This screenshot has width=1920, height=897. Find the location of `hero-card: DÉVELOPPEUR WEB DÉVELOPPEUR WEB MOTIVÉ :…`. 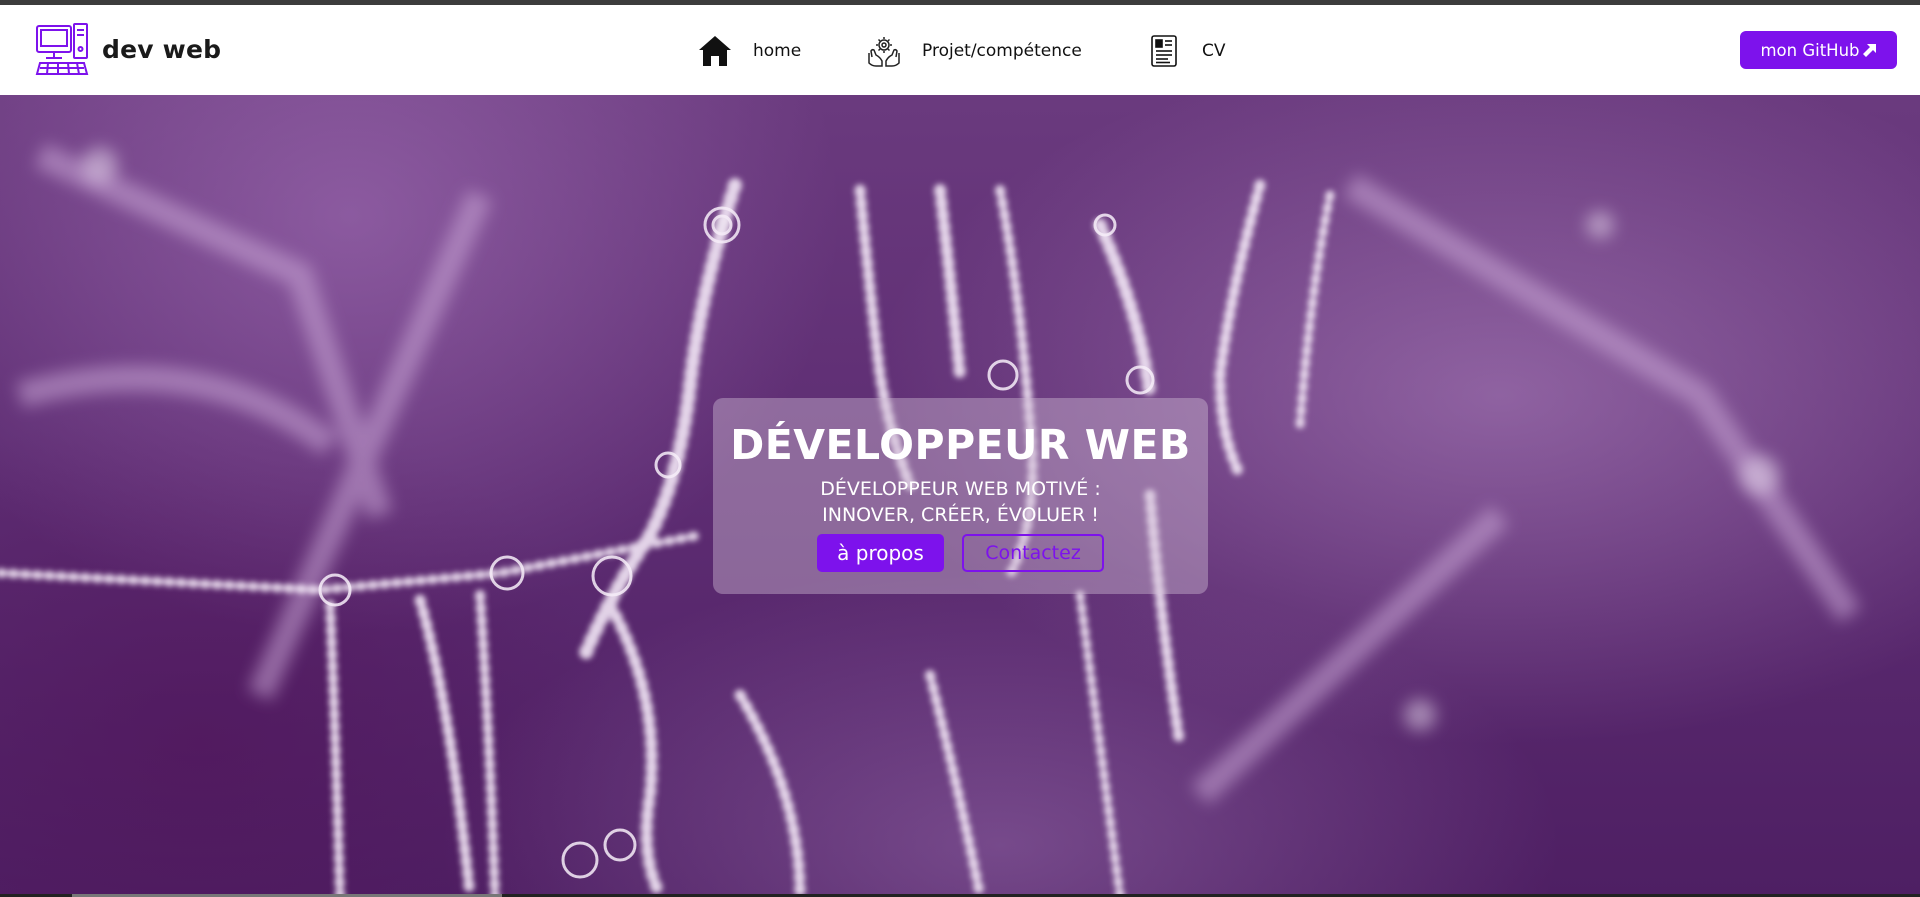

hero-card: DÉVELOPPEUR WEB DÉVELOPPEUR WEB MOTIVÉ :… is located at coordinates (960, 496).